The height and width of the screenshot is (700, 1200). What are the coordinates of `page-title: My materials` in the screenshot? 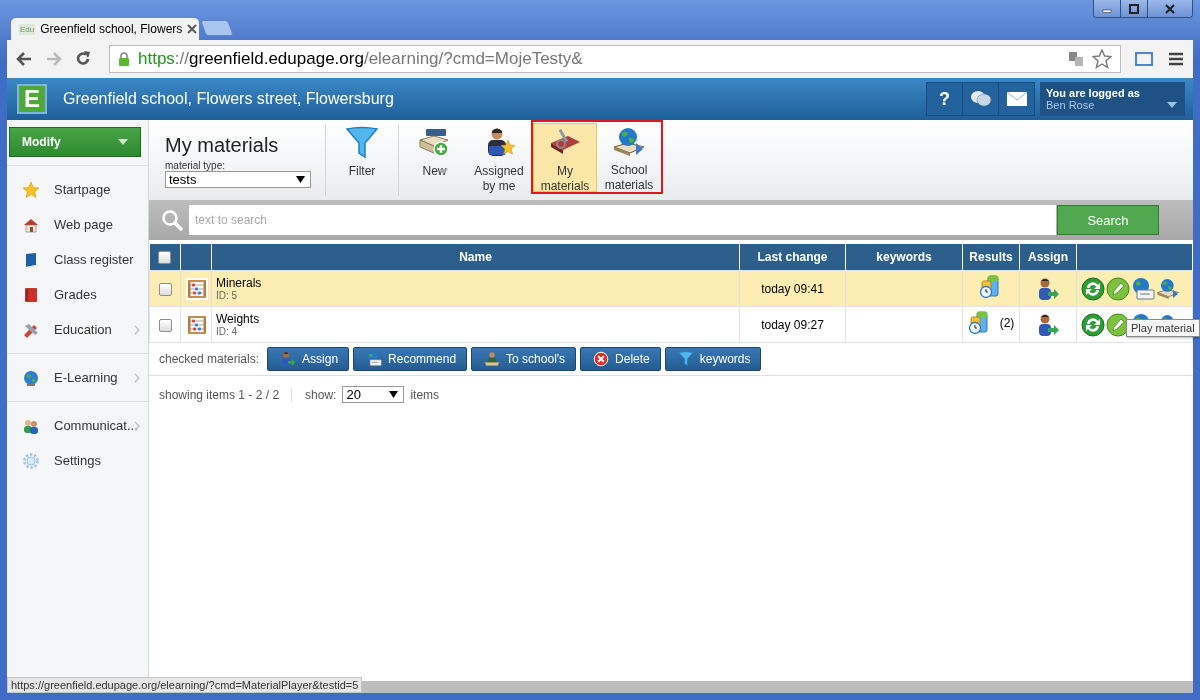 It's located at (222, 145).